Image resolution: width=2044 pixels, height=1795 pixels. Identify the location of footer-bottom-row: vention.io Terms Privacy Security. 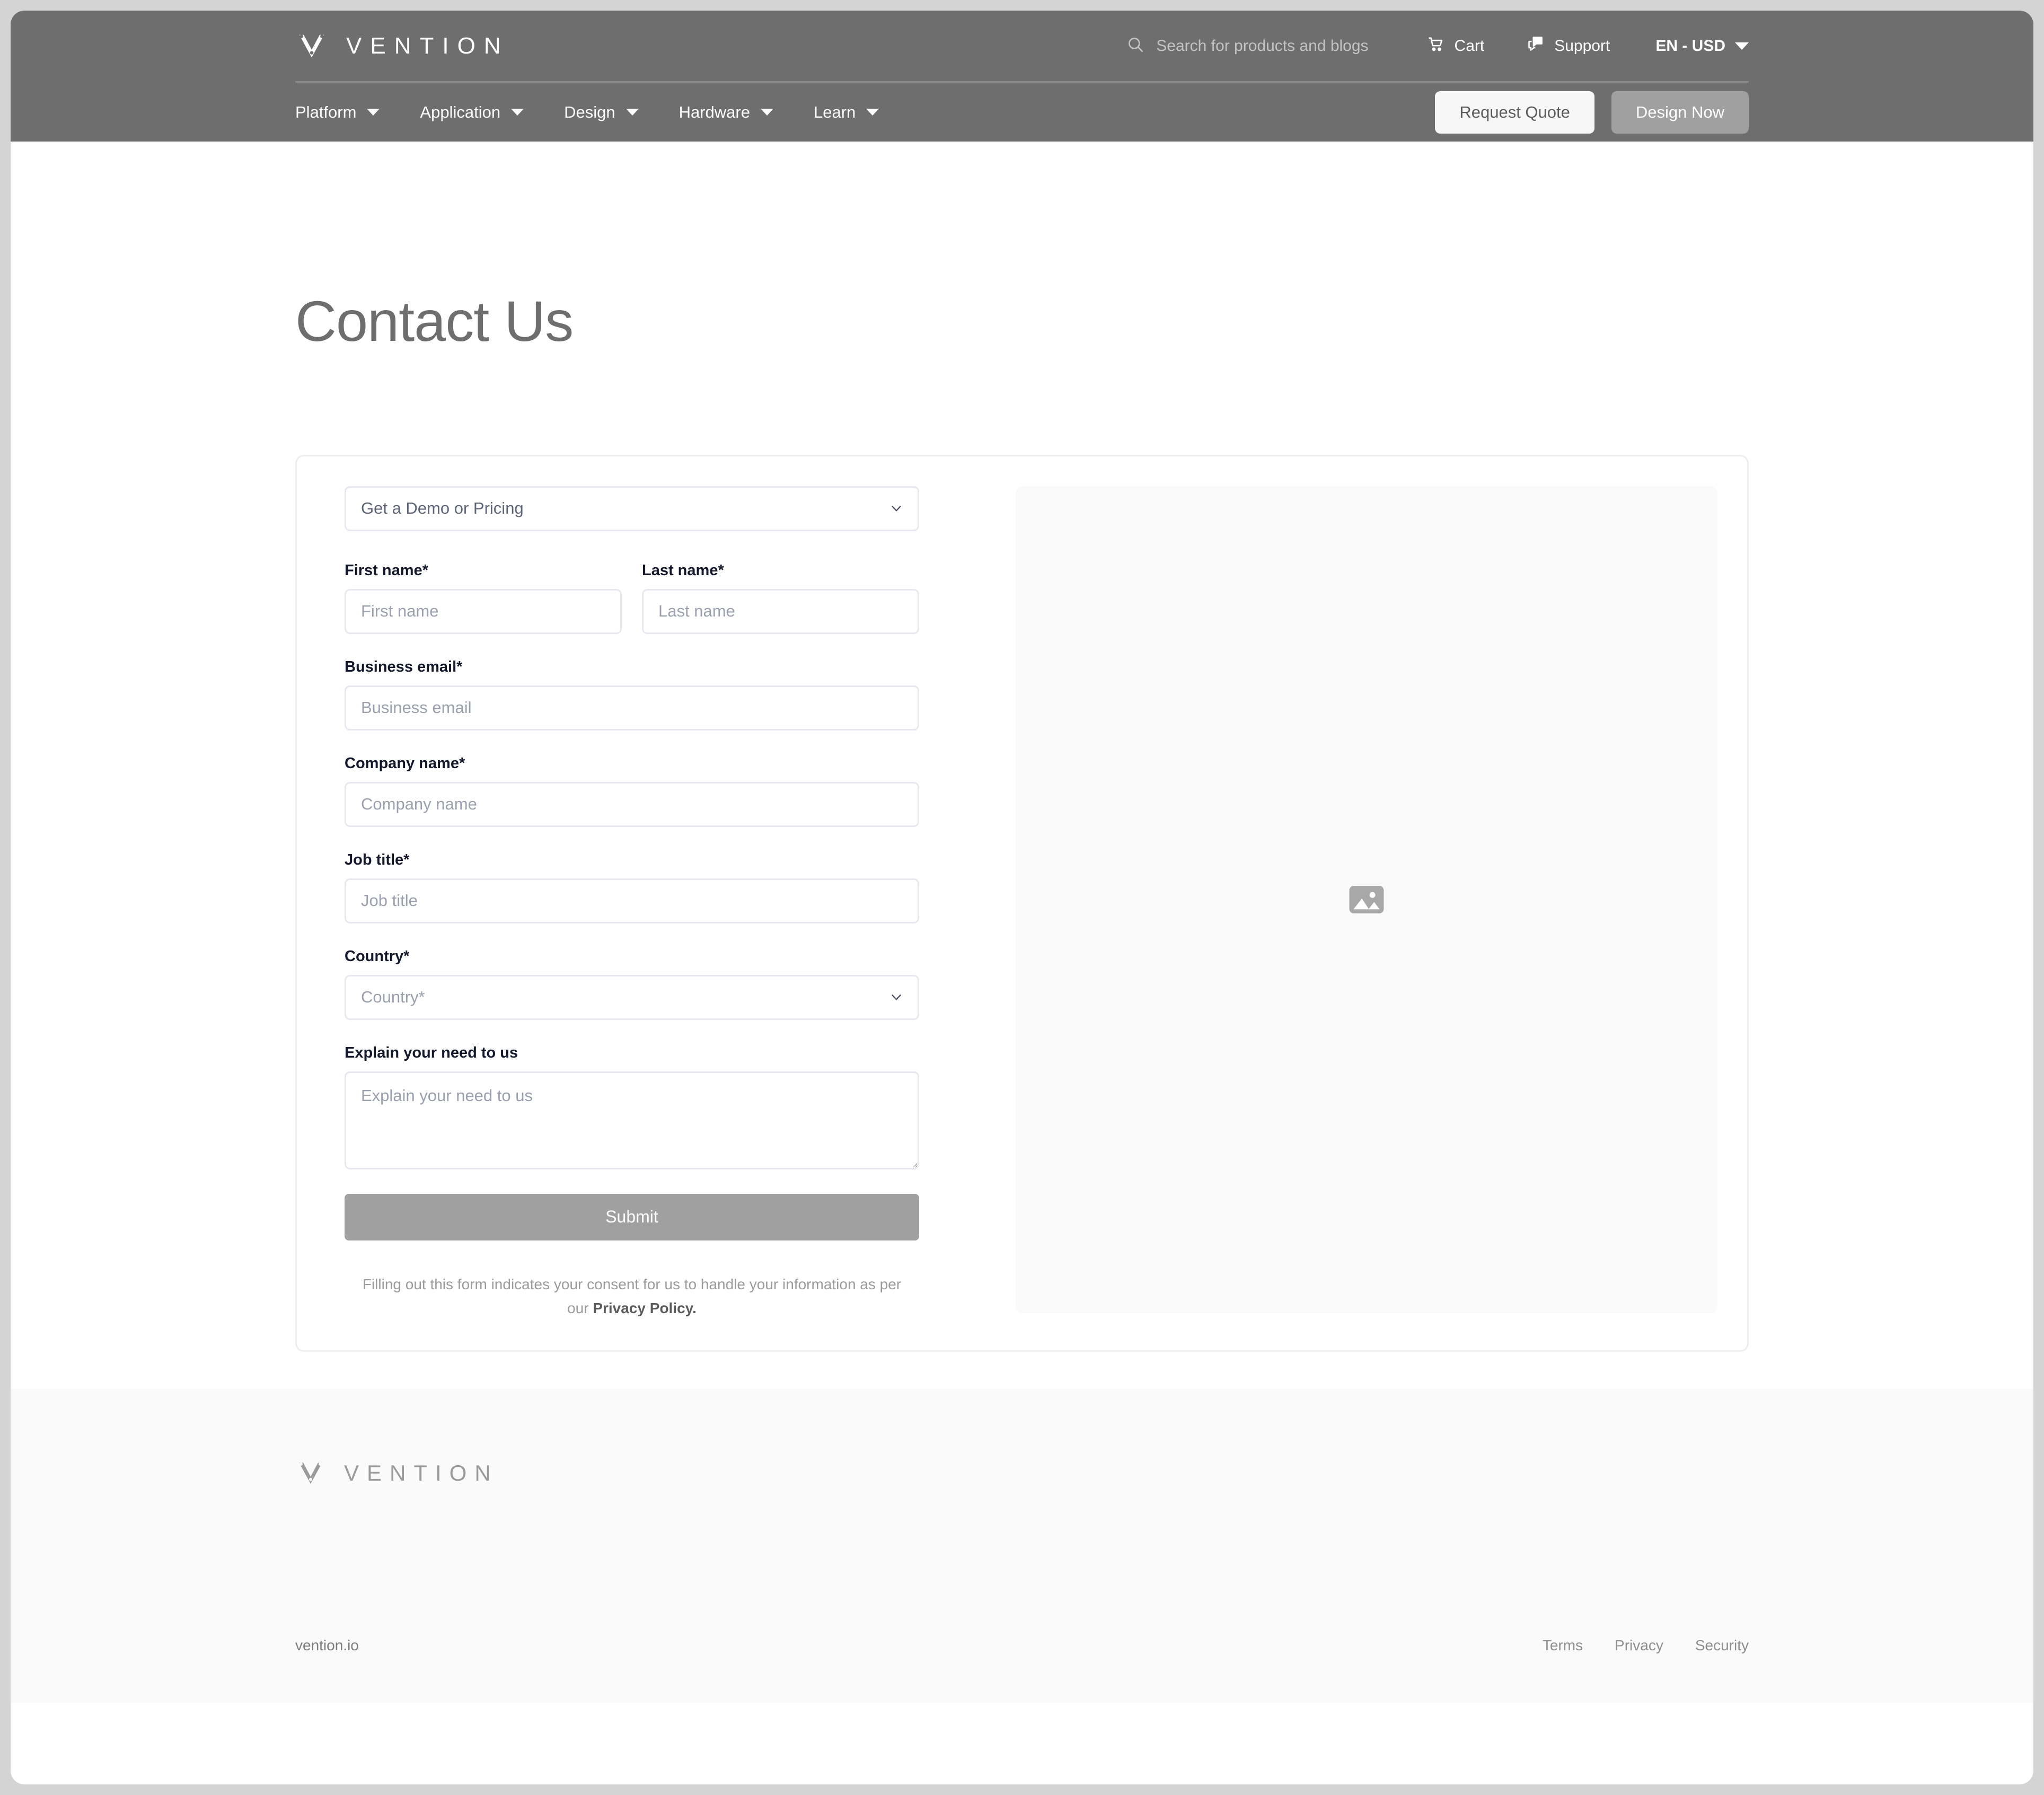
(1022, 1645).